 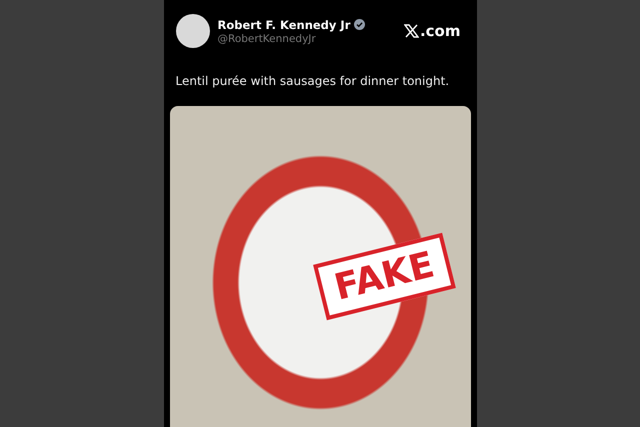 What do you see at coordinates (440, 31) in the screenshot?
I see `site-name: .com` at bounding box center [440, 31].